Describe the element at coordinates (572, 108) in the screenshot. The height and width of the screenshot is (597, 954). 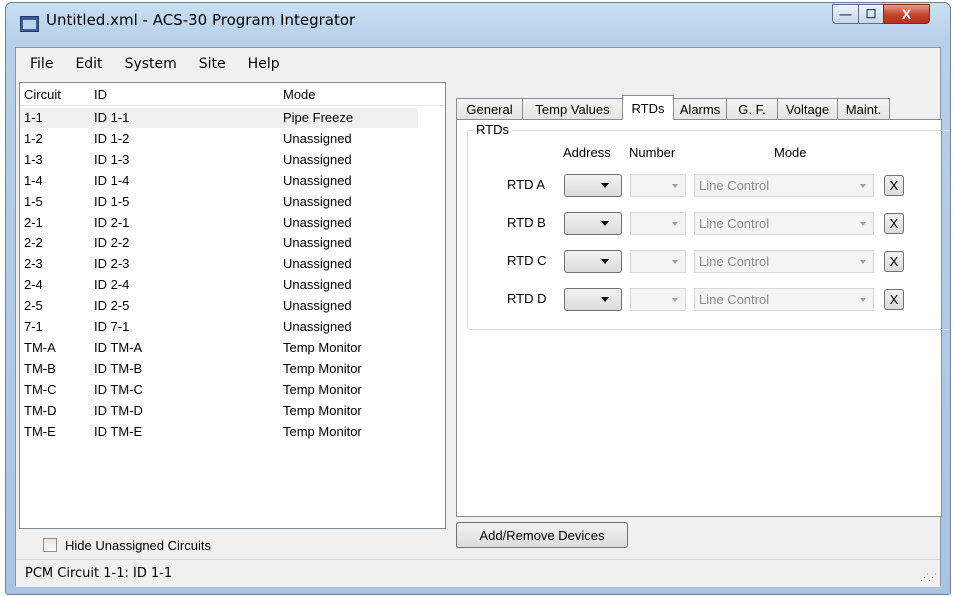
I see `tab-temp-values: Temp Values` at that location.